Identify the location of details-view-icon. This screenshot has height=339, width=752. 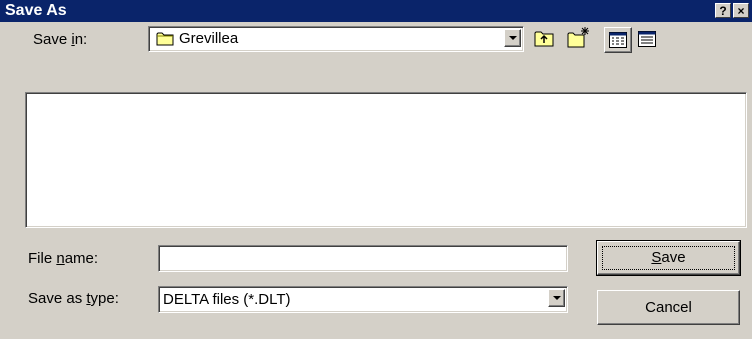
(647, 39).